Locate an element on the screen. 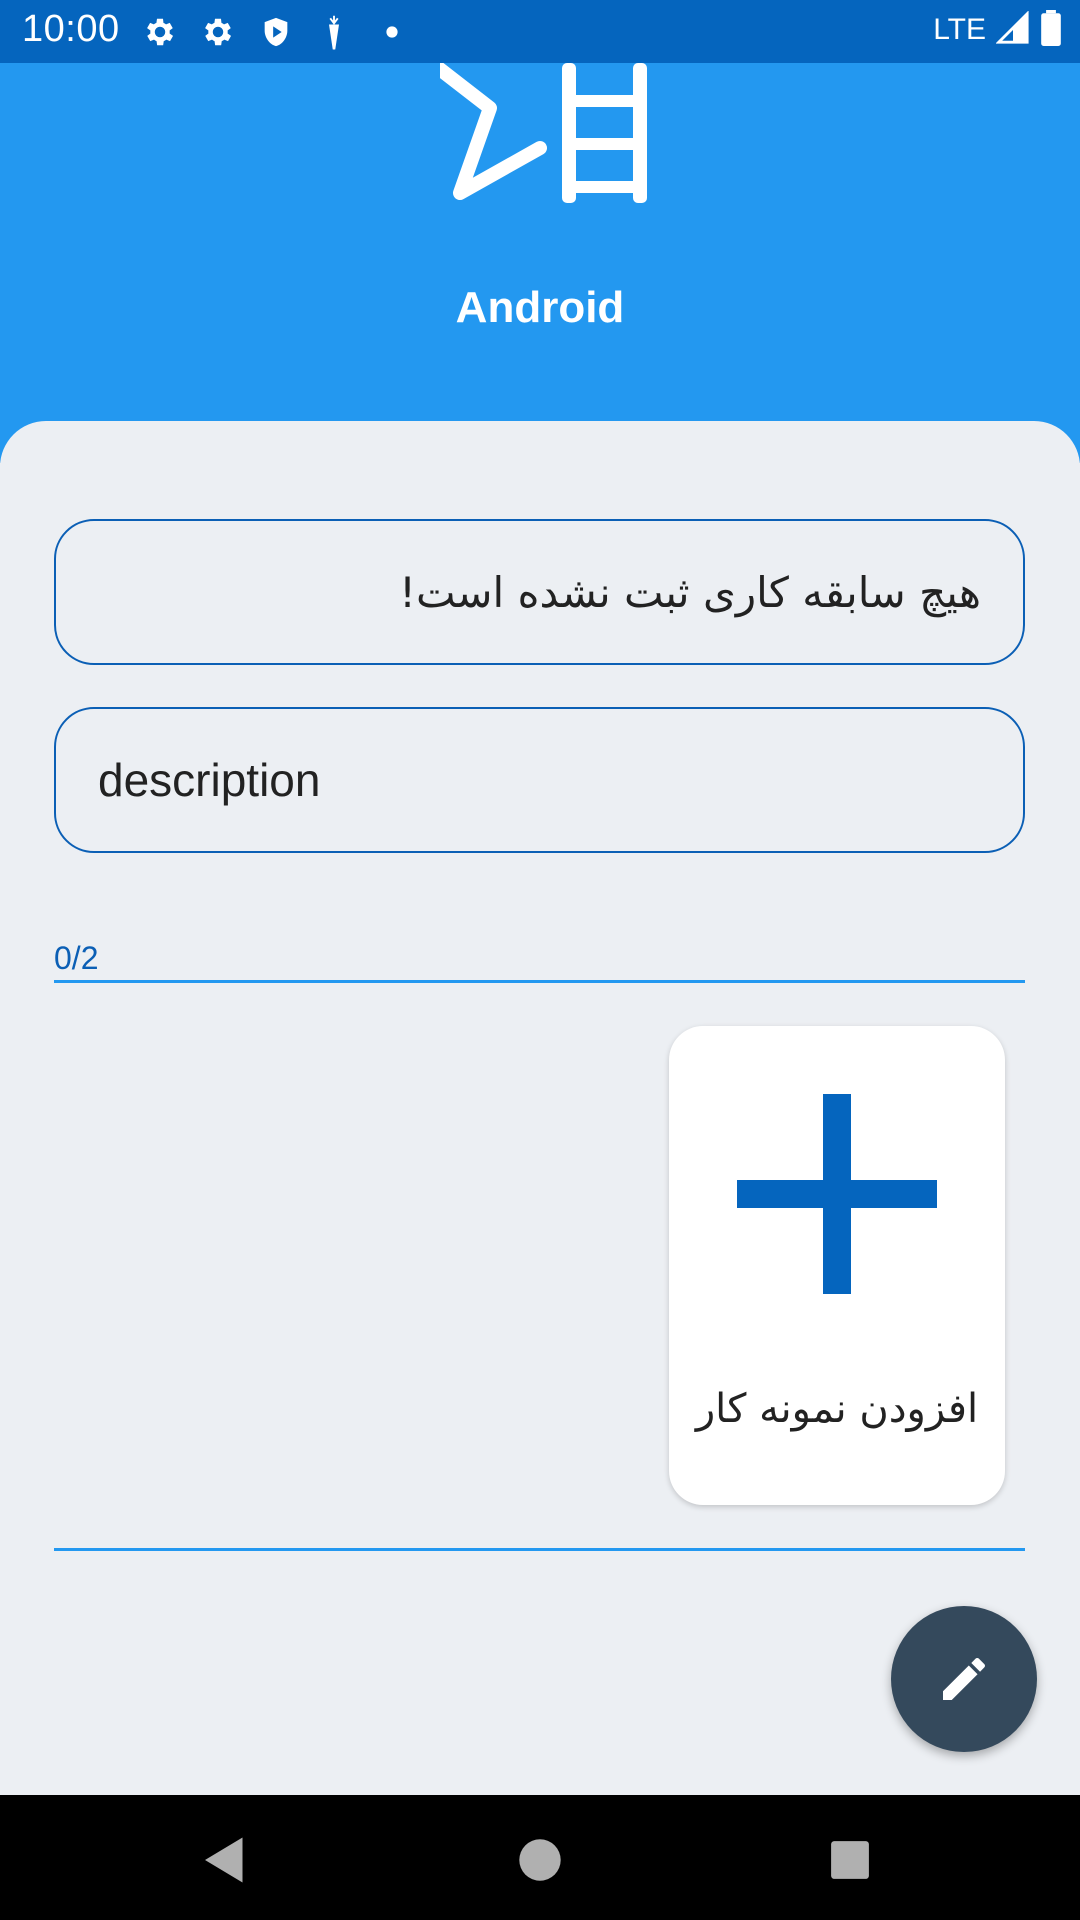 Image resolution: width=1080 pixels, height=1920 pixels. dot-icon is located at coordinates (392, 32).